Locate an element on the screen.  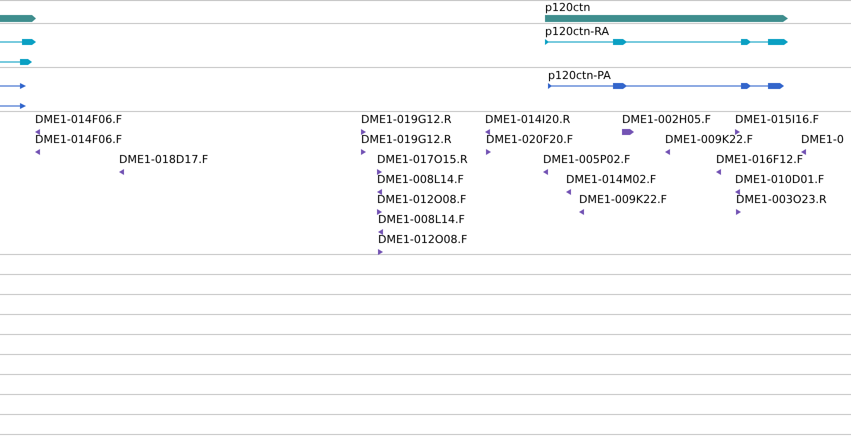
gene-label: p120ctn is located at coordinates (567, 8).